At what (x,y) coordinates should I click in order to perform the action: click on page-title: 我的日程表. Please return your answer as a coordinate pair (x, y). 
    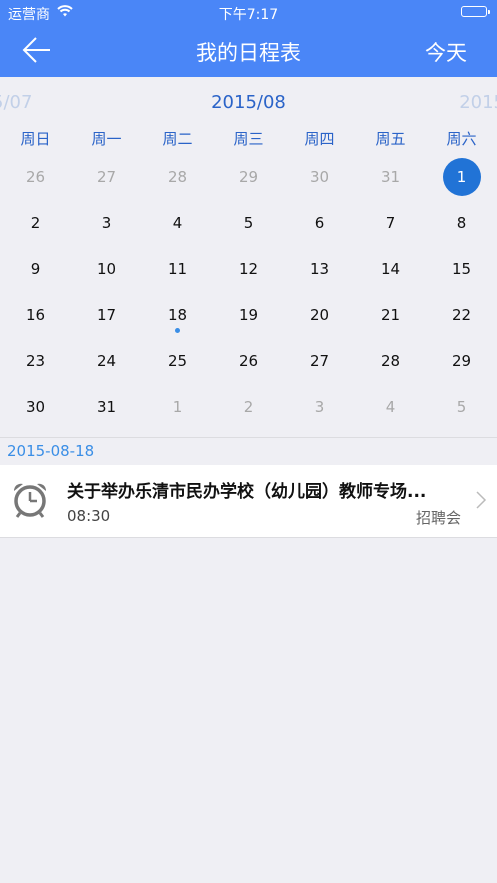
    Looking at the image, I should click on (248, 53).